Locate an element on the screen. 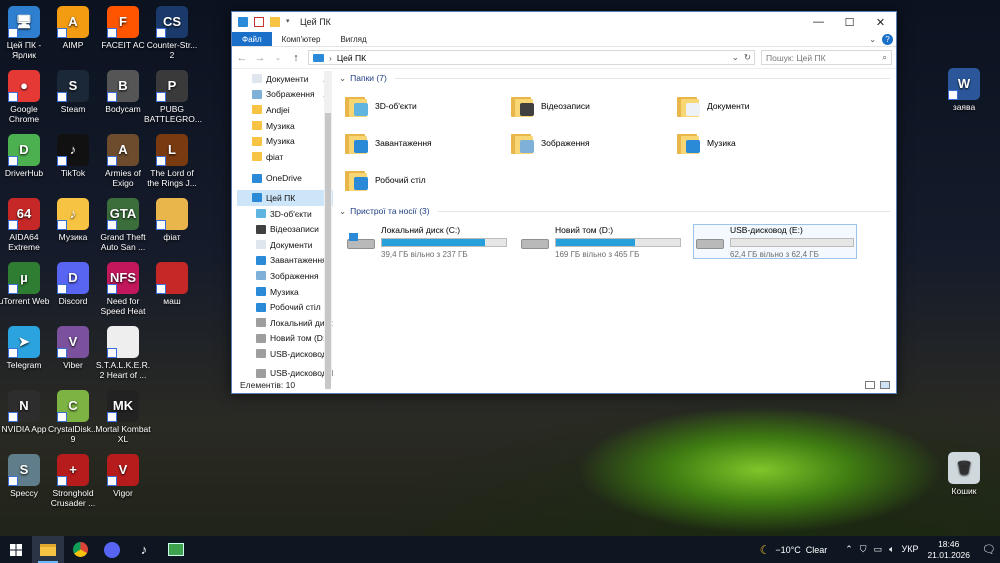  taskbar-tiktok: ♪ is located at coordinates (144, 549).